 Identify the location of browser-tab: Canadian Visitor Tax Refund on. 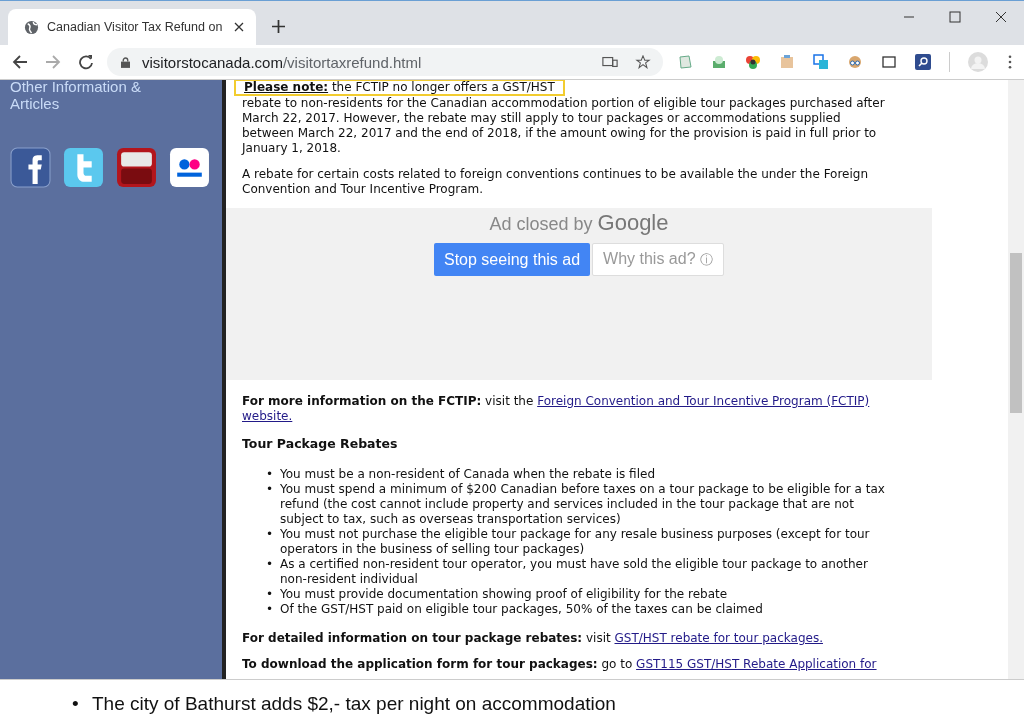
(132, 27).